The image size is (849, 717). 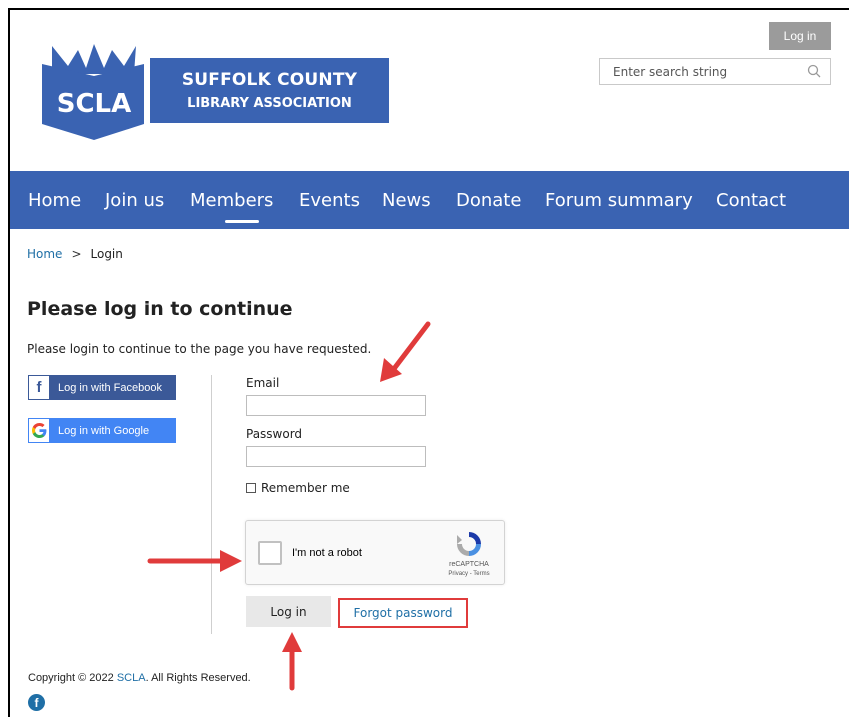 What do you see at coordinates (336, 456) in the screenshot?
I see `password-field` at bounding box center [336, 456].